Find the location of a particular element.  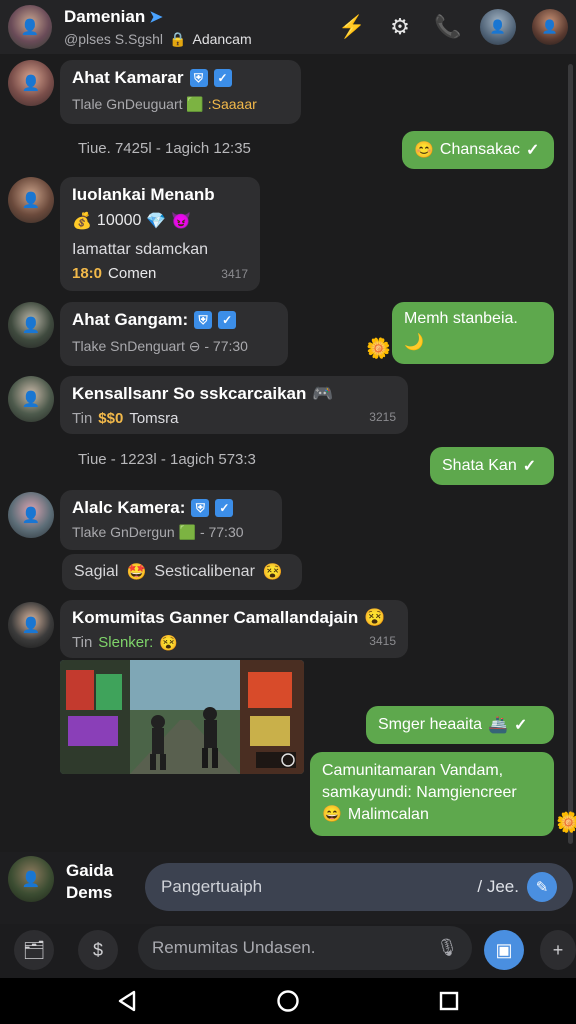

sender-name: Iuolankai Menanb is located at coordinates (143, 194).